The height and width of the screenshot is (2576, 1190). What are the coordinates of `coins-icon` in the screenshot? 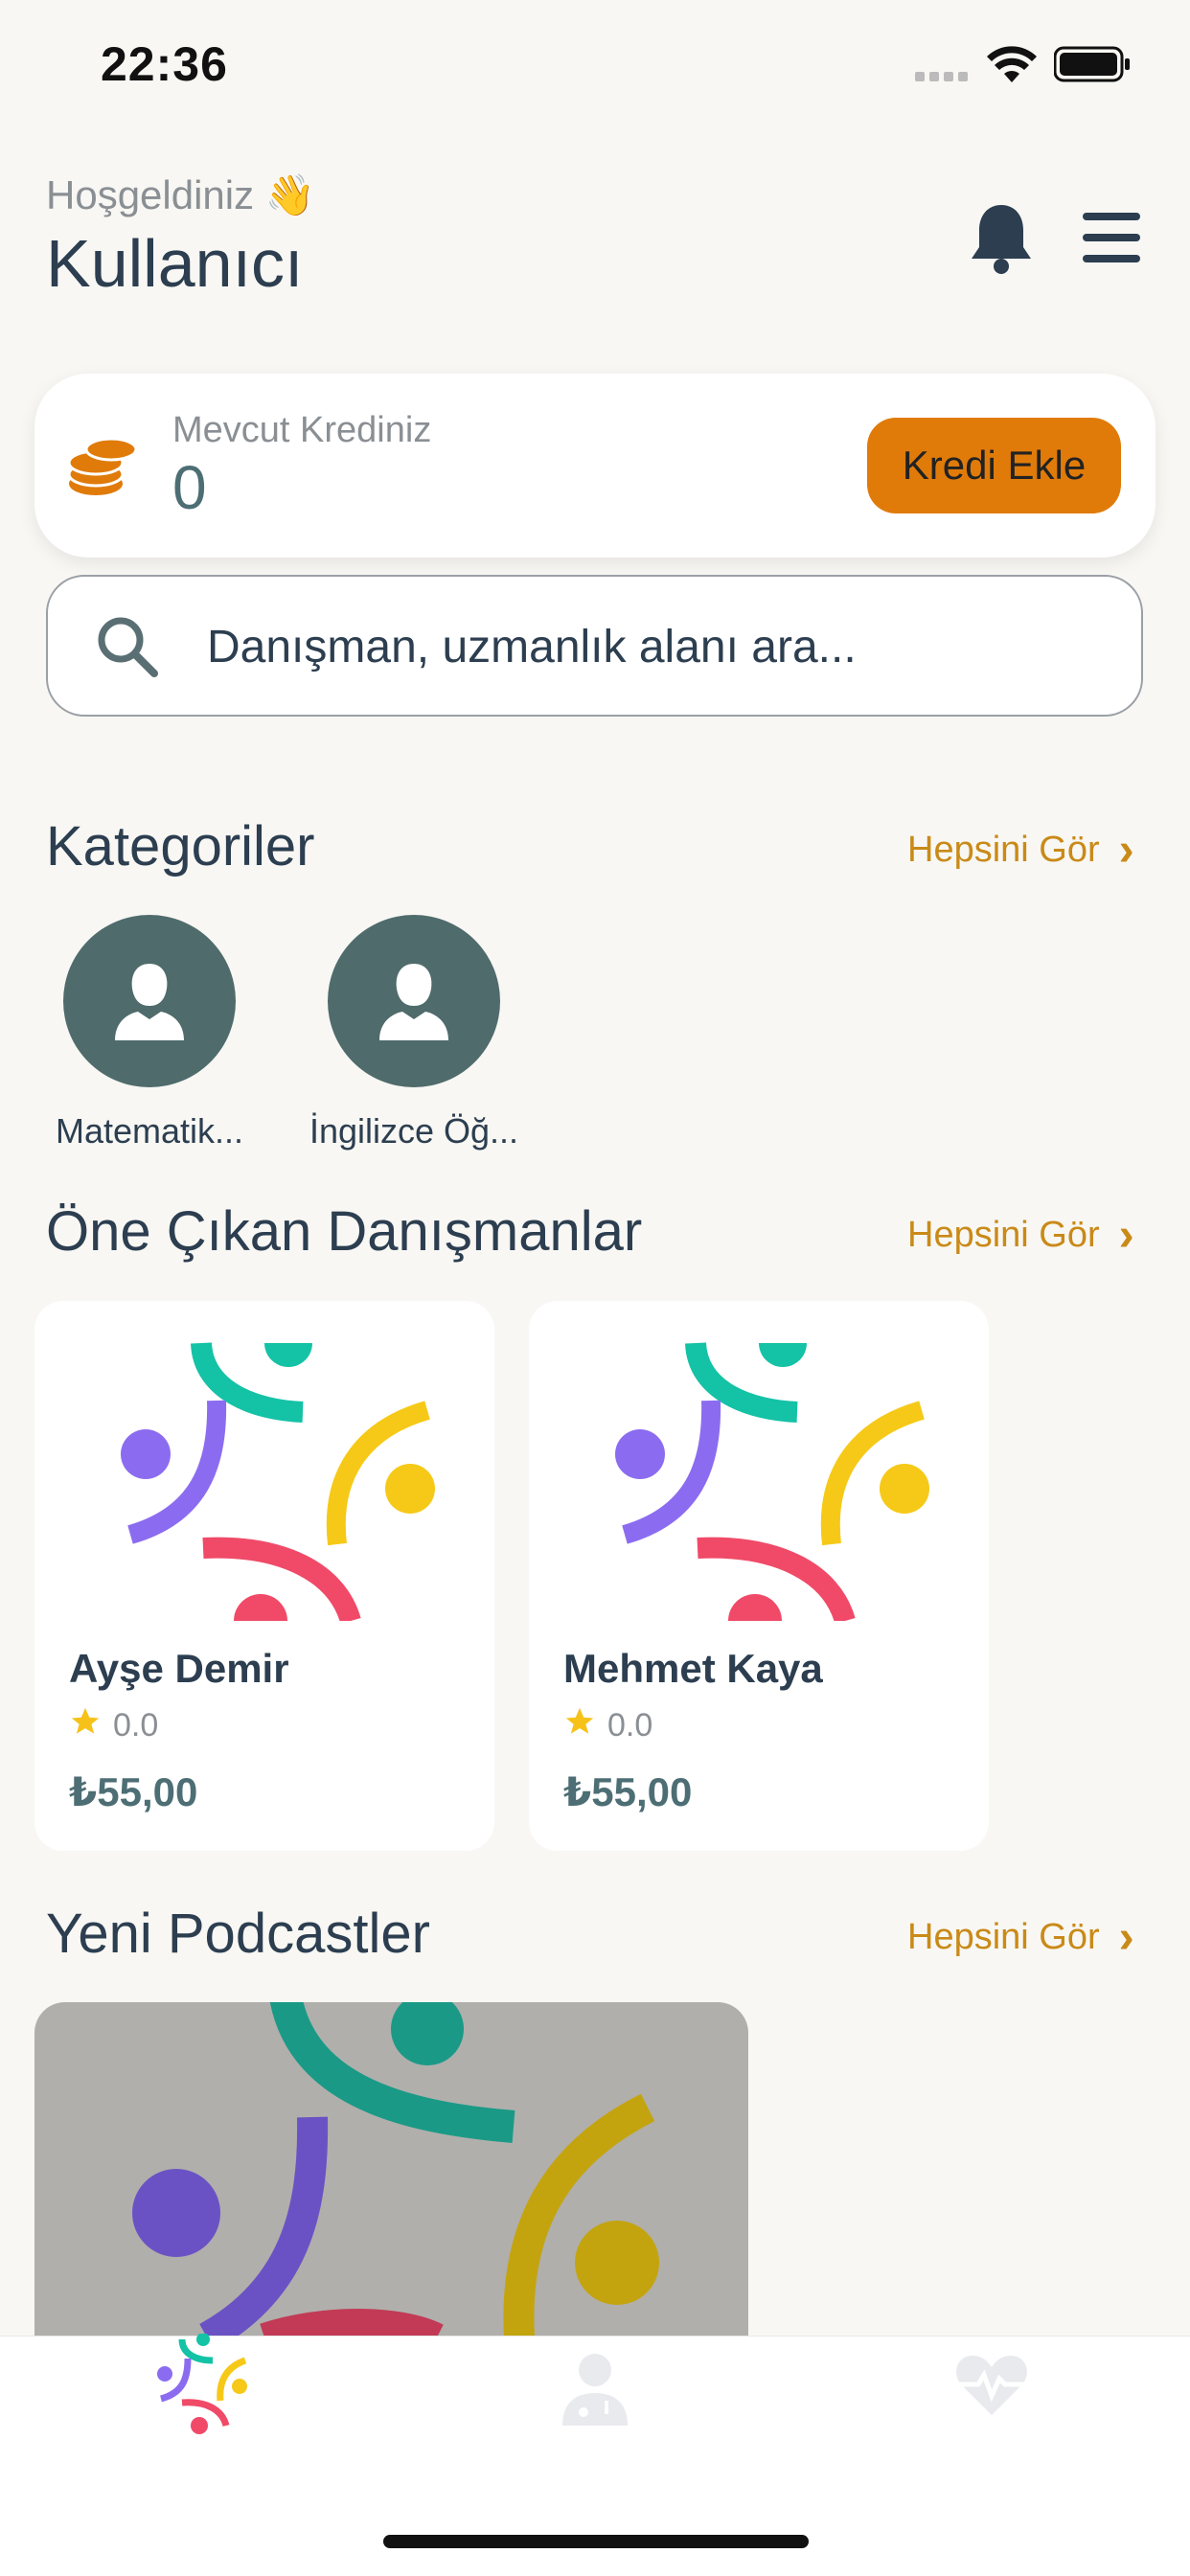 It's located at (103, 465).